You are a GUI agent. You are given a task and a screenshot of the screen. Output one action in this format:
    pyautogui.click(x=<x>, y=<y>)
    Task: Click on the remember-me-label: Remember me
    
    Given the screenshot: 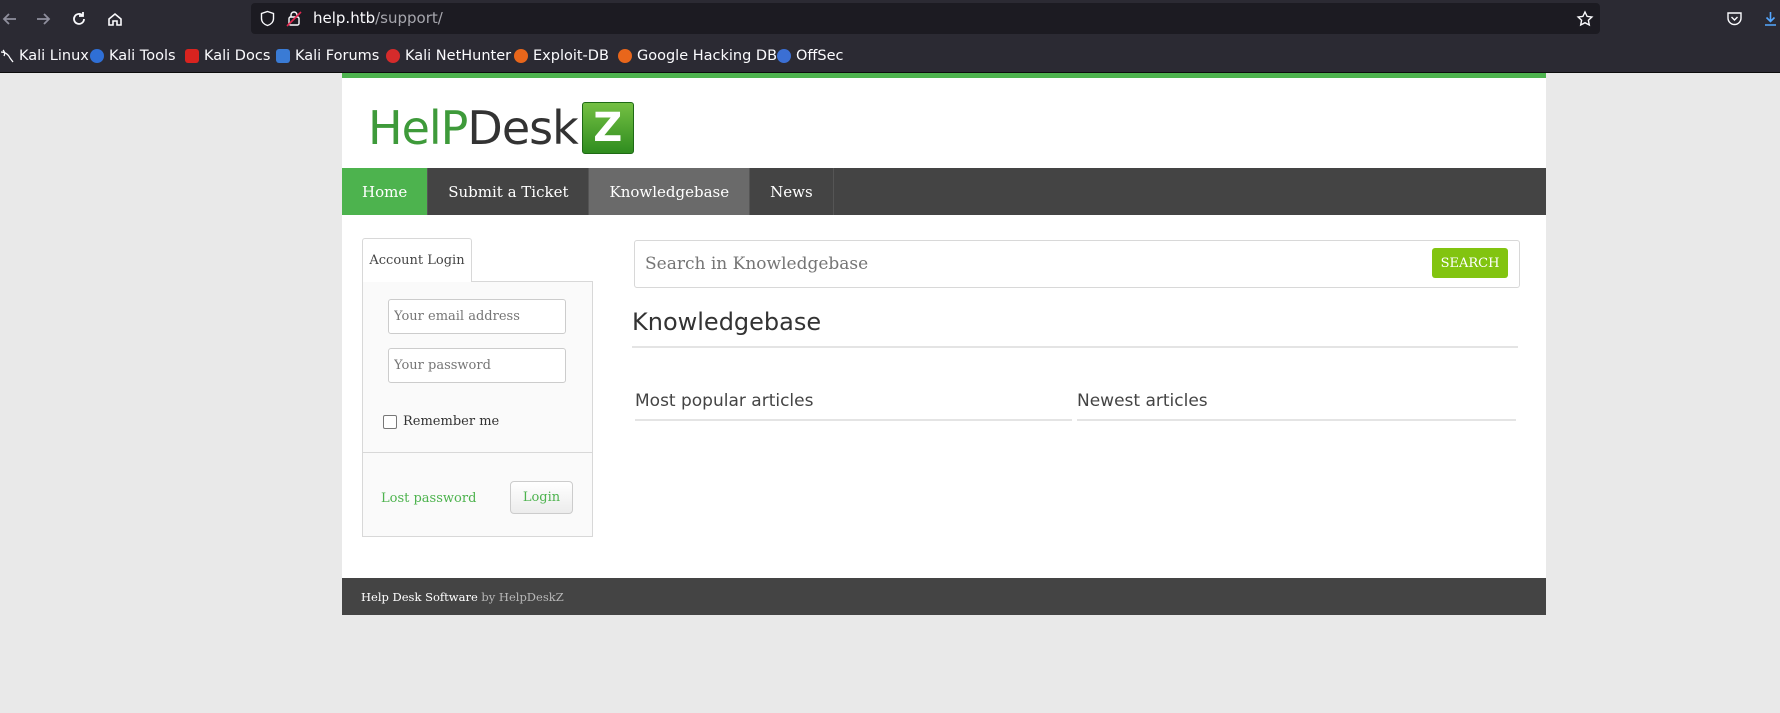 What is the action you would take?
    pyautogui.click(x=451, y=421)
    